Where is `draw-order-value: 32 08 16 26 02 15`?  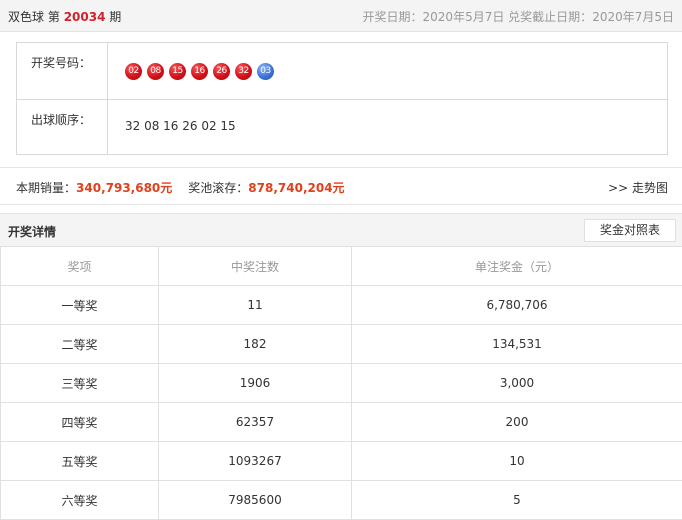
draw-order-value: 32 08 16 26 02 15 is located at coordinates (180, 126).